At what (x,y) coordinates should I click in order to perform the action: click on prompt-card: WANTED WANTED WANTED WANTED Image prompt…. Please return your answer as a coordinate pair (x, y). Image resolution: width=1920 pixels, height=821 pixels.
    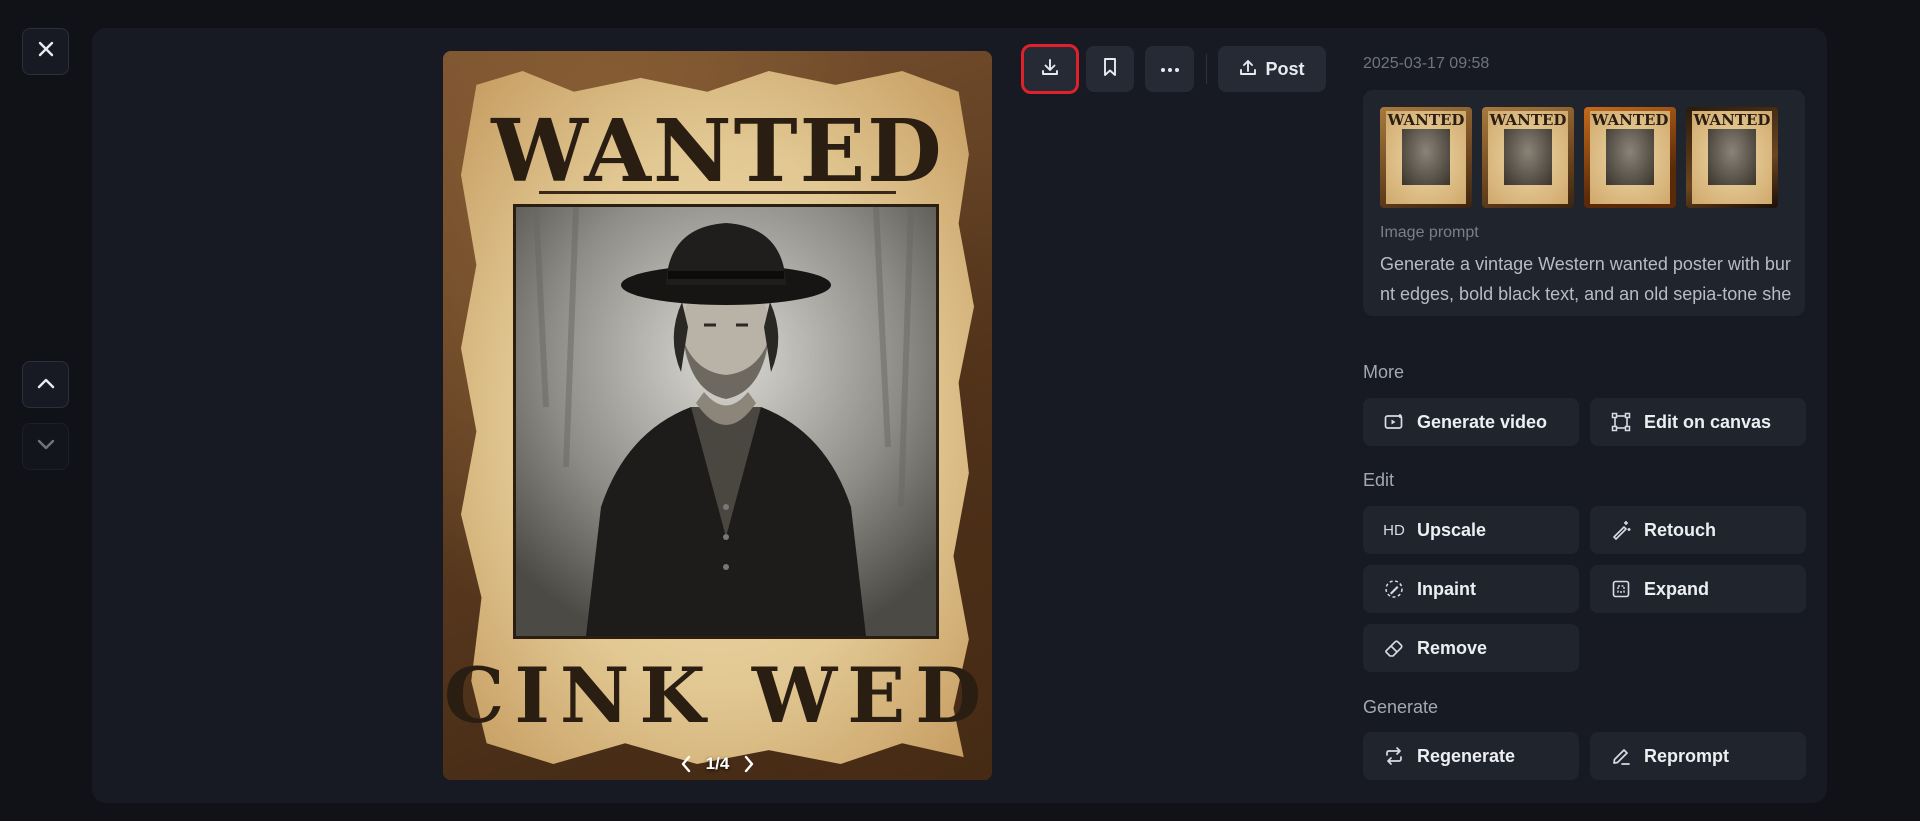
    Looking at the image, I should click on (1584, 203).